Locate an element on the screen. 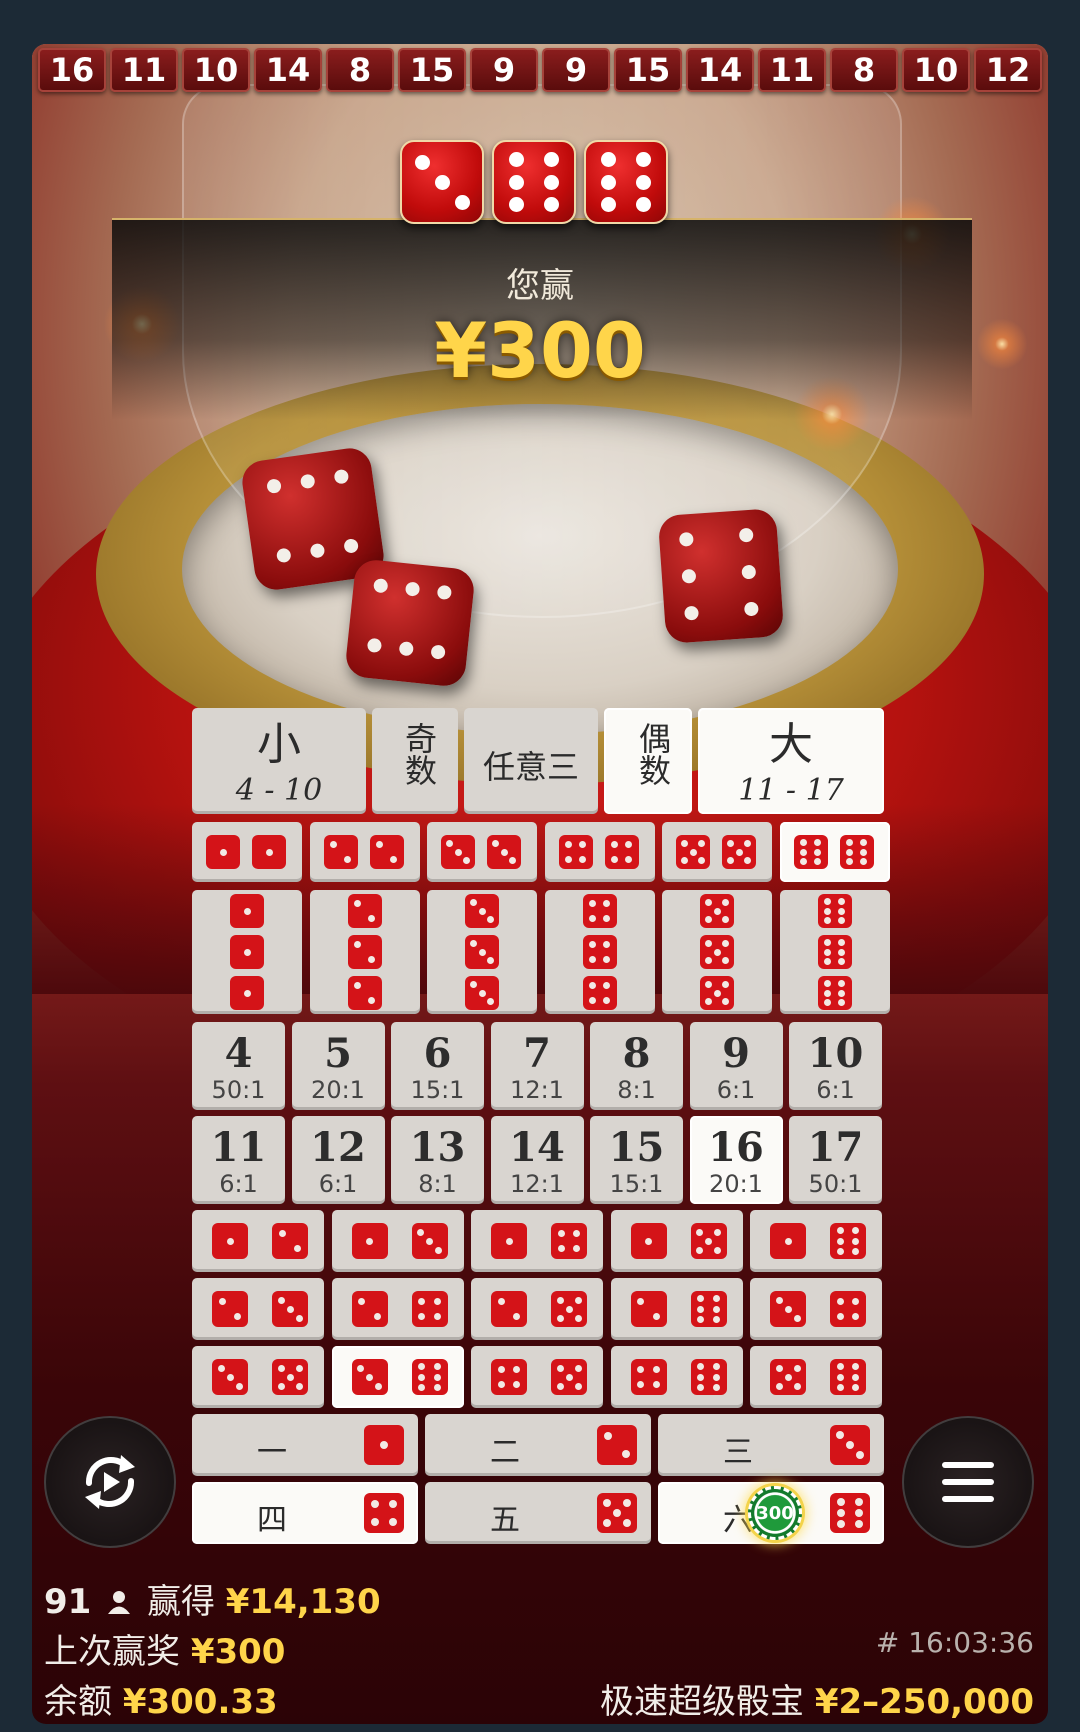 The image size is (1080, 1732). history-result: 14 is located at coordinates (720, 70).